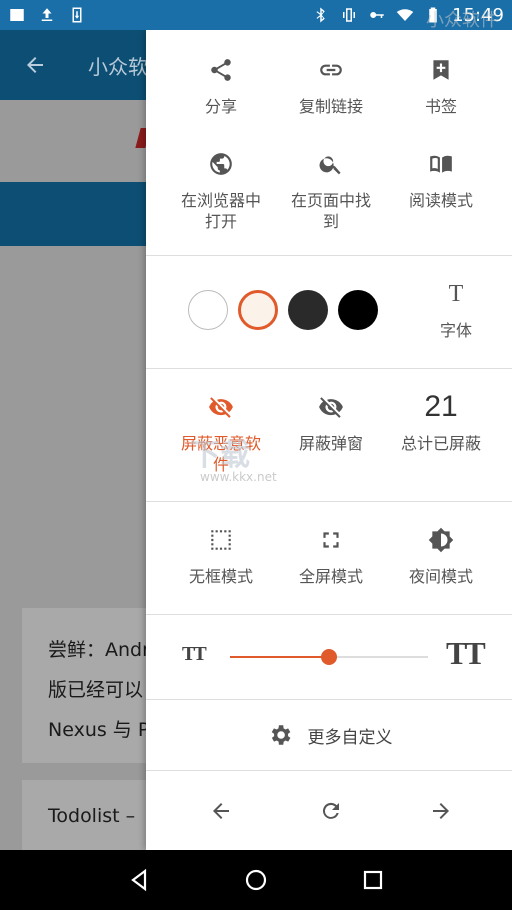 The width and height of the screenshot is (512, 910). What do you see at coordinates (194, 654) in the screenshot?
I see `text-size-small-icon: TT` at bounding box center [194, 654].